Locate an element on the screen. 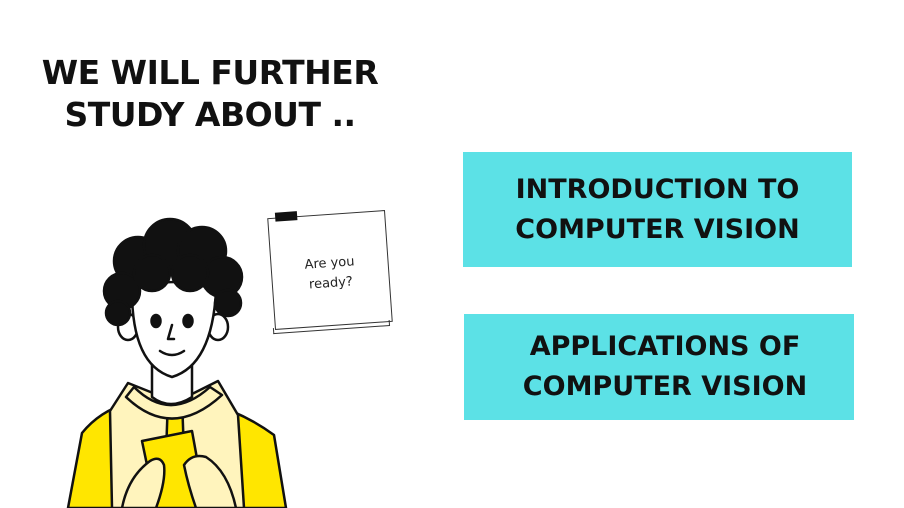 The height and width of the screenshot is (508, 904). eye-right is located at coordinates (188, 321).